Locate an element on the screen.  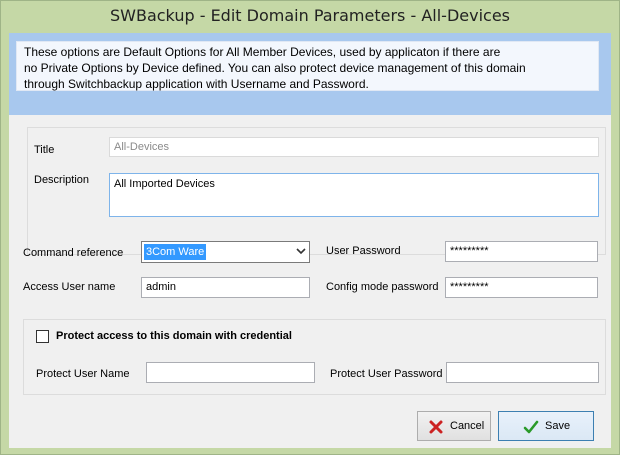
save-button-label: Save is located at coordinates (558, 426).